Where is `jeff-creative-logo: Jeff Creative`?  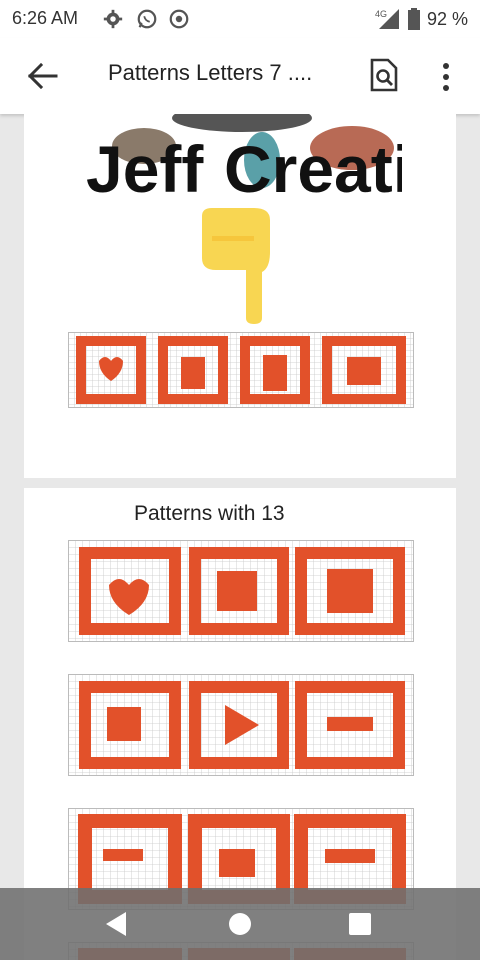
jeff-creative-logo: Jeff Creative is located at coordinates (244, 160).